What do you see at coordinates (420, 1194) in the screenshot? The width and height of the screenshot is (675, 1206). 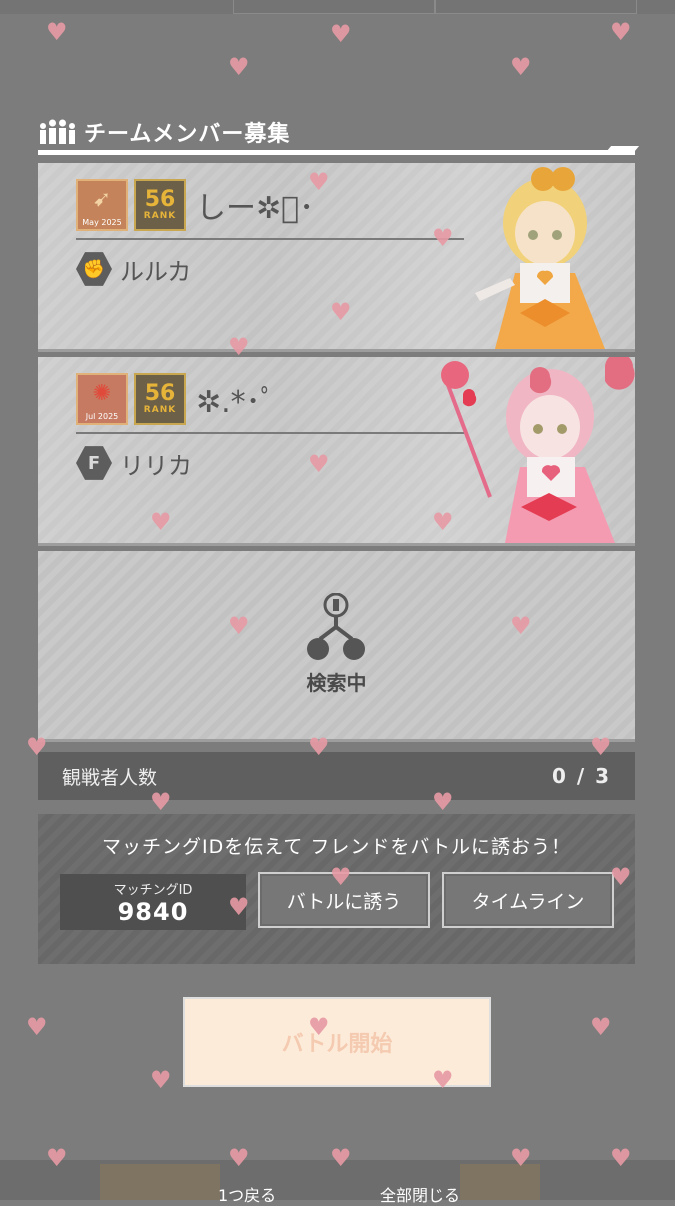 I see `close-all-button: 全部閉じる` at bounding box center [420, 1194].